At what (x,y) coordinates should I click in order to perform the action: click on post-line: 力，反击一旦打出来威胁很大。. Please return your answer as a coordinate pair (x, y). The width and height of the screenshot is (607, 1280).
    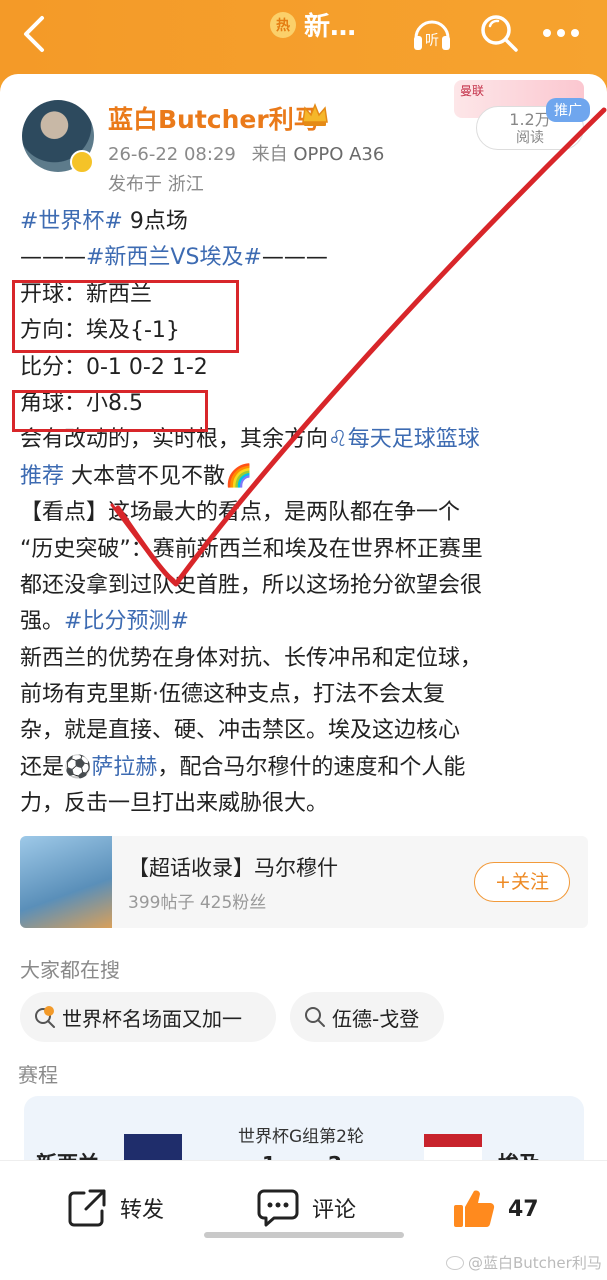
    Looking at the image, I should click on (174, 804).